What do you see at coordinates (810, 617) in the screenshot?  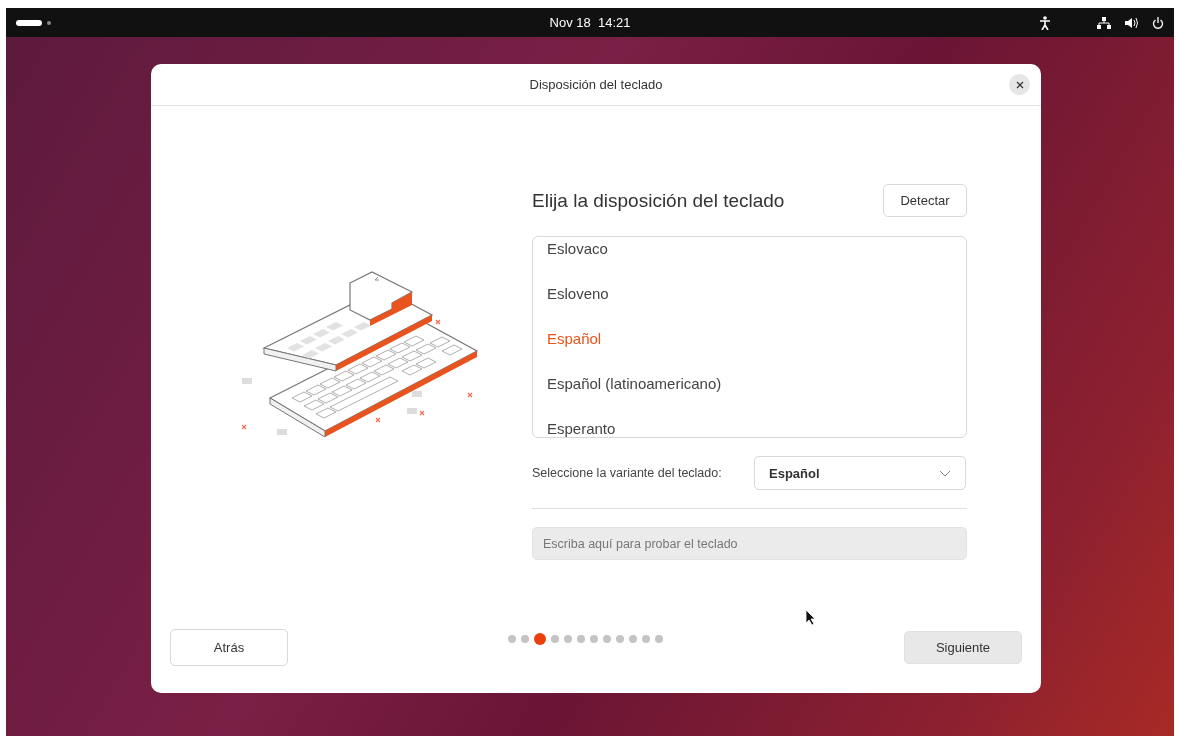 I see `mouse-pointer-icon` at bounding box center [810, 617].